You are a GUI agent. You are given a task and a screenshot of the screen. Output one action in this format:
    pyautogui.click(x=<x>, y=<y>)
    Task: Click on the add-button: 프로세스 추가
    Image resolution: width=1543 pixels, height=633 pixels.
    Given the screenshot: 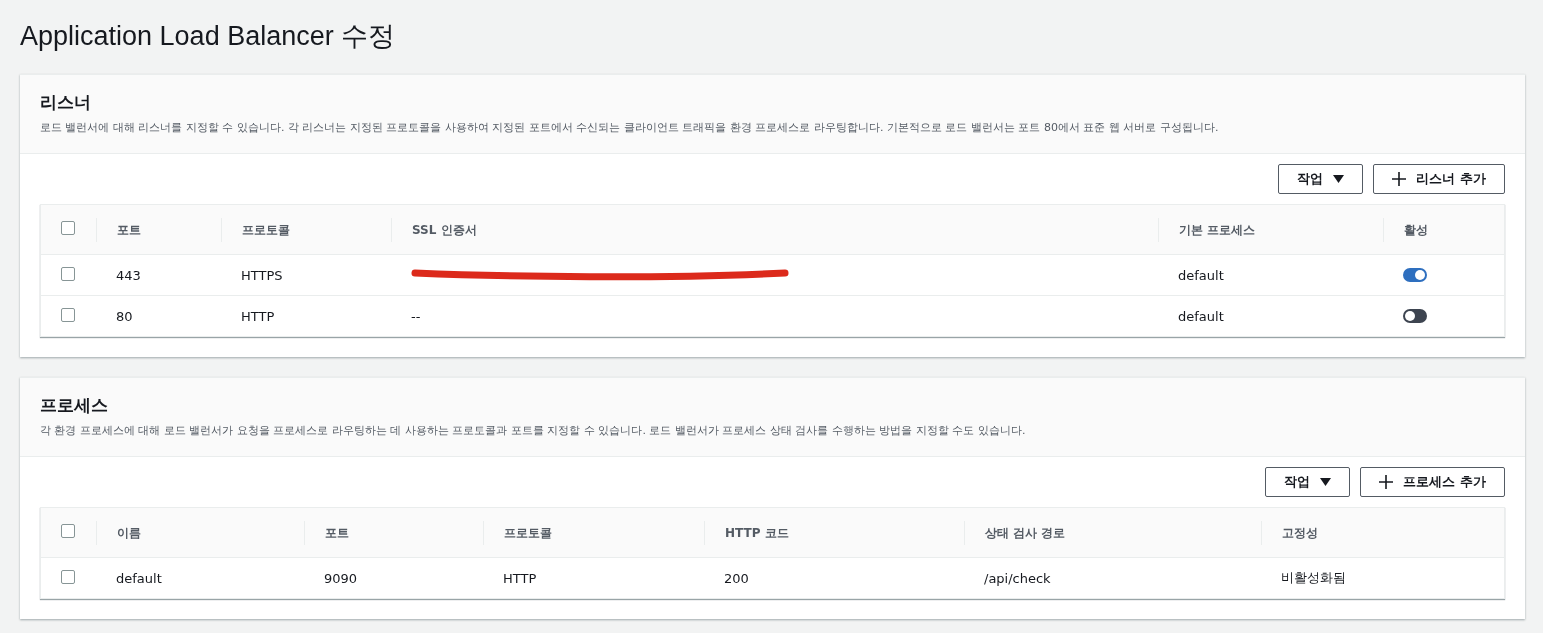 What is the action you would take?
    pyautogui.click(x=1432, y=482)
    